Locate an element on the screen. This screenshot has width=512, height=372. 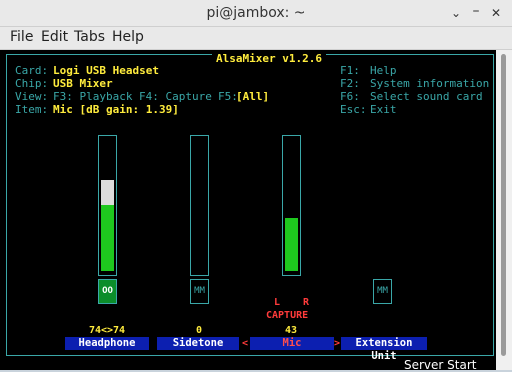
view-f3: F3: Playback is located at coordinates (93, 96).